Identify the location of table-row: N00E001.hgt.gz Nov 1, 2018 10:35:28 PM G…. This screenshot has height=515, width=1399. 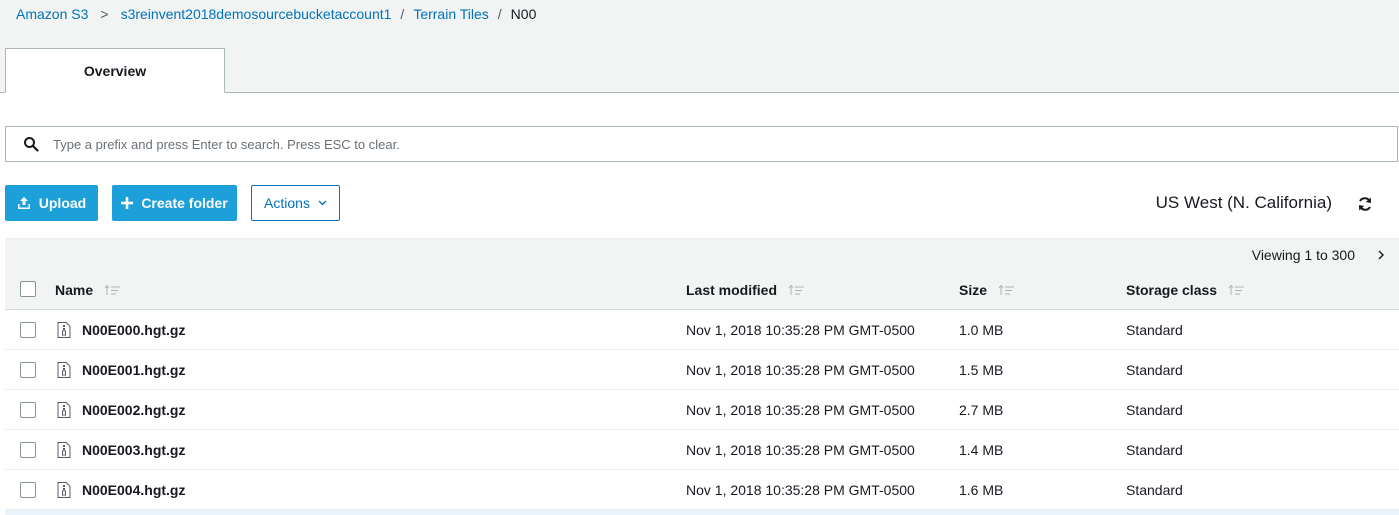
(702, 370).